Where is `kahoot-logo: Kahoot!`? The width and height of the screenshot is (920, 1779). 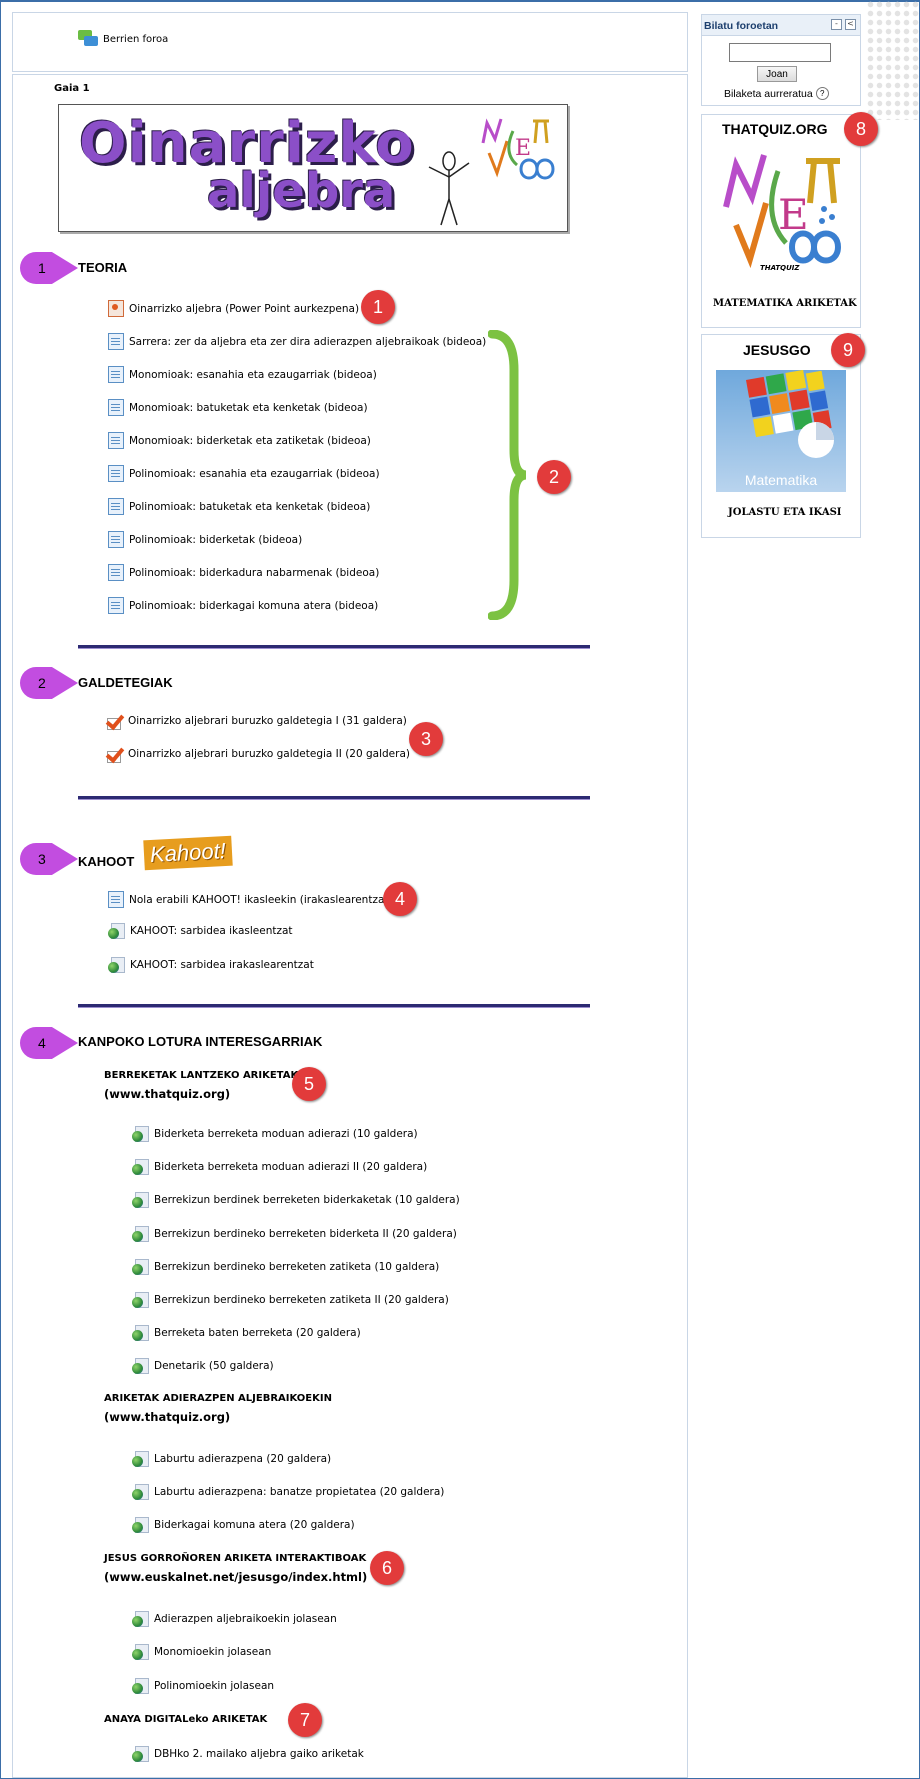 kahoot-logo: Kahoot! is located at coordinates (188, 852).